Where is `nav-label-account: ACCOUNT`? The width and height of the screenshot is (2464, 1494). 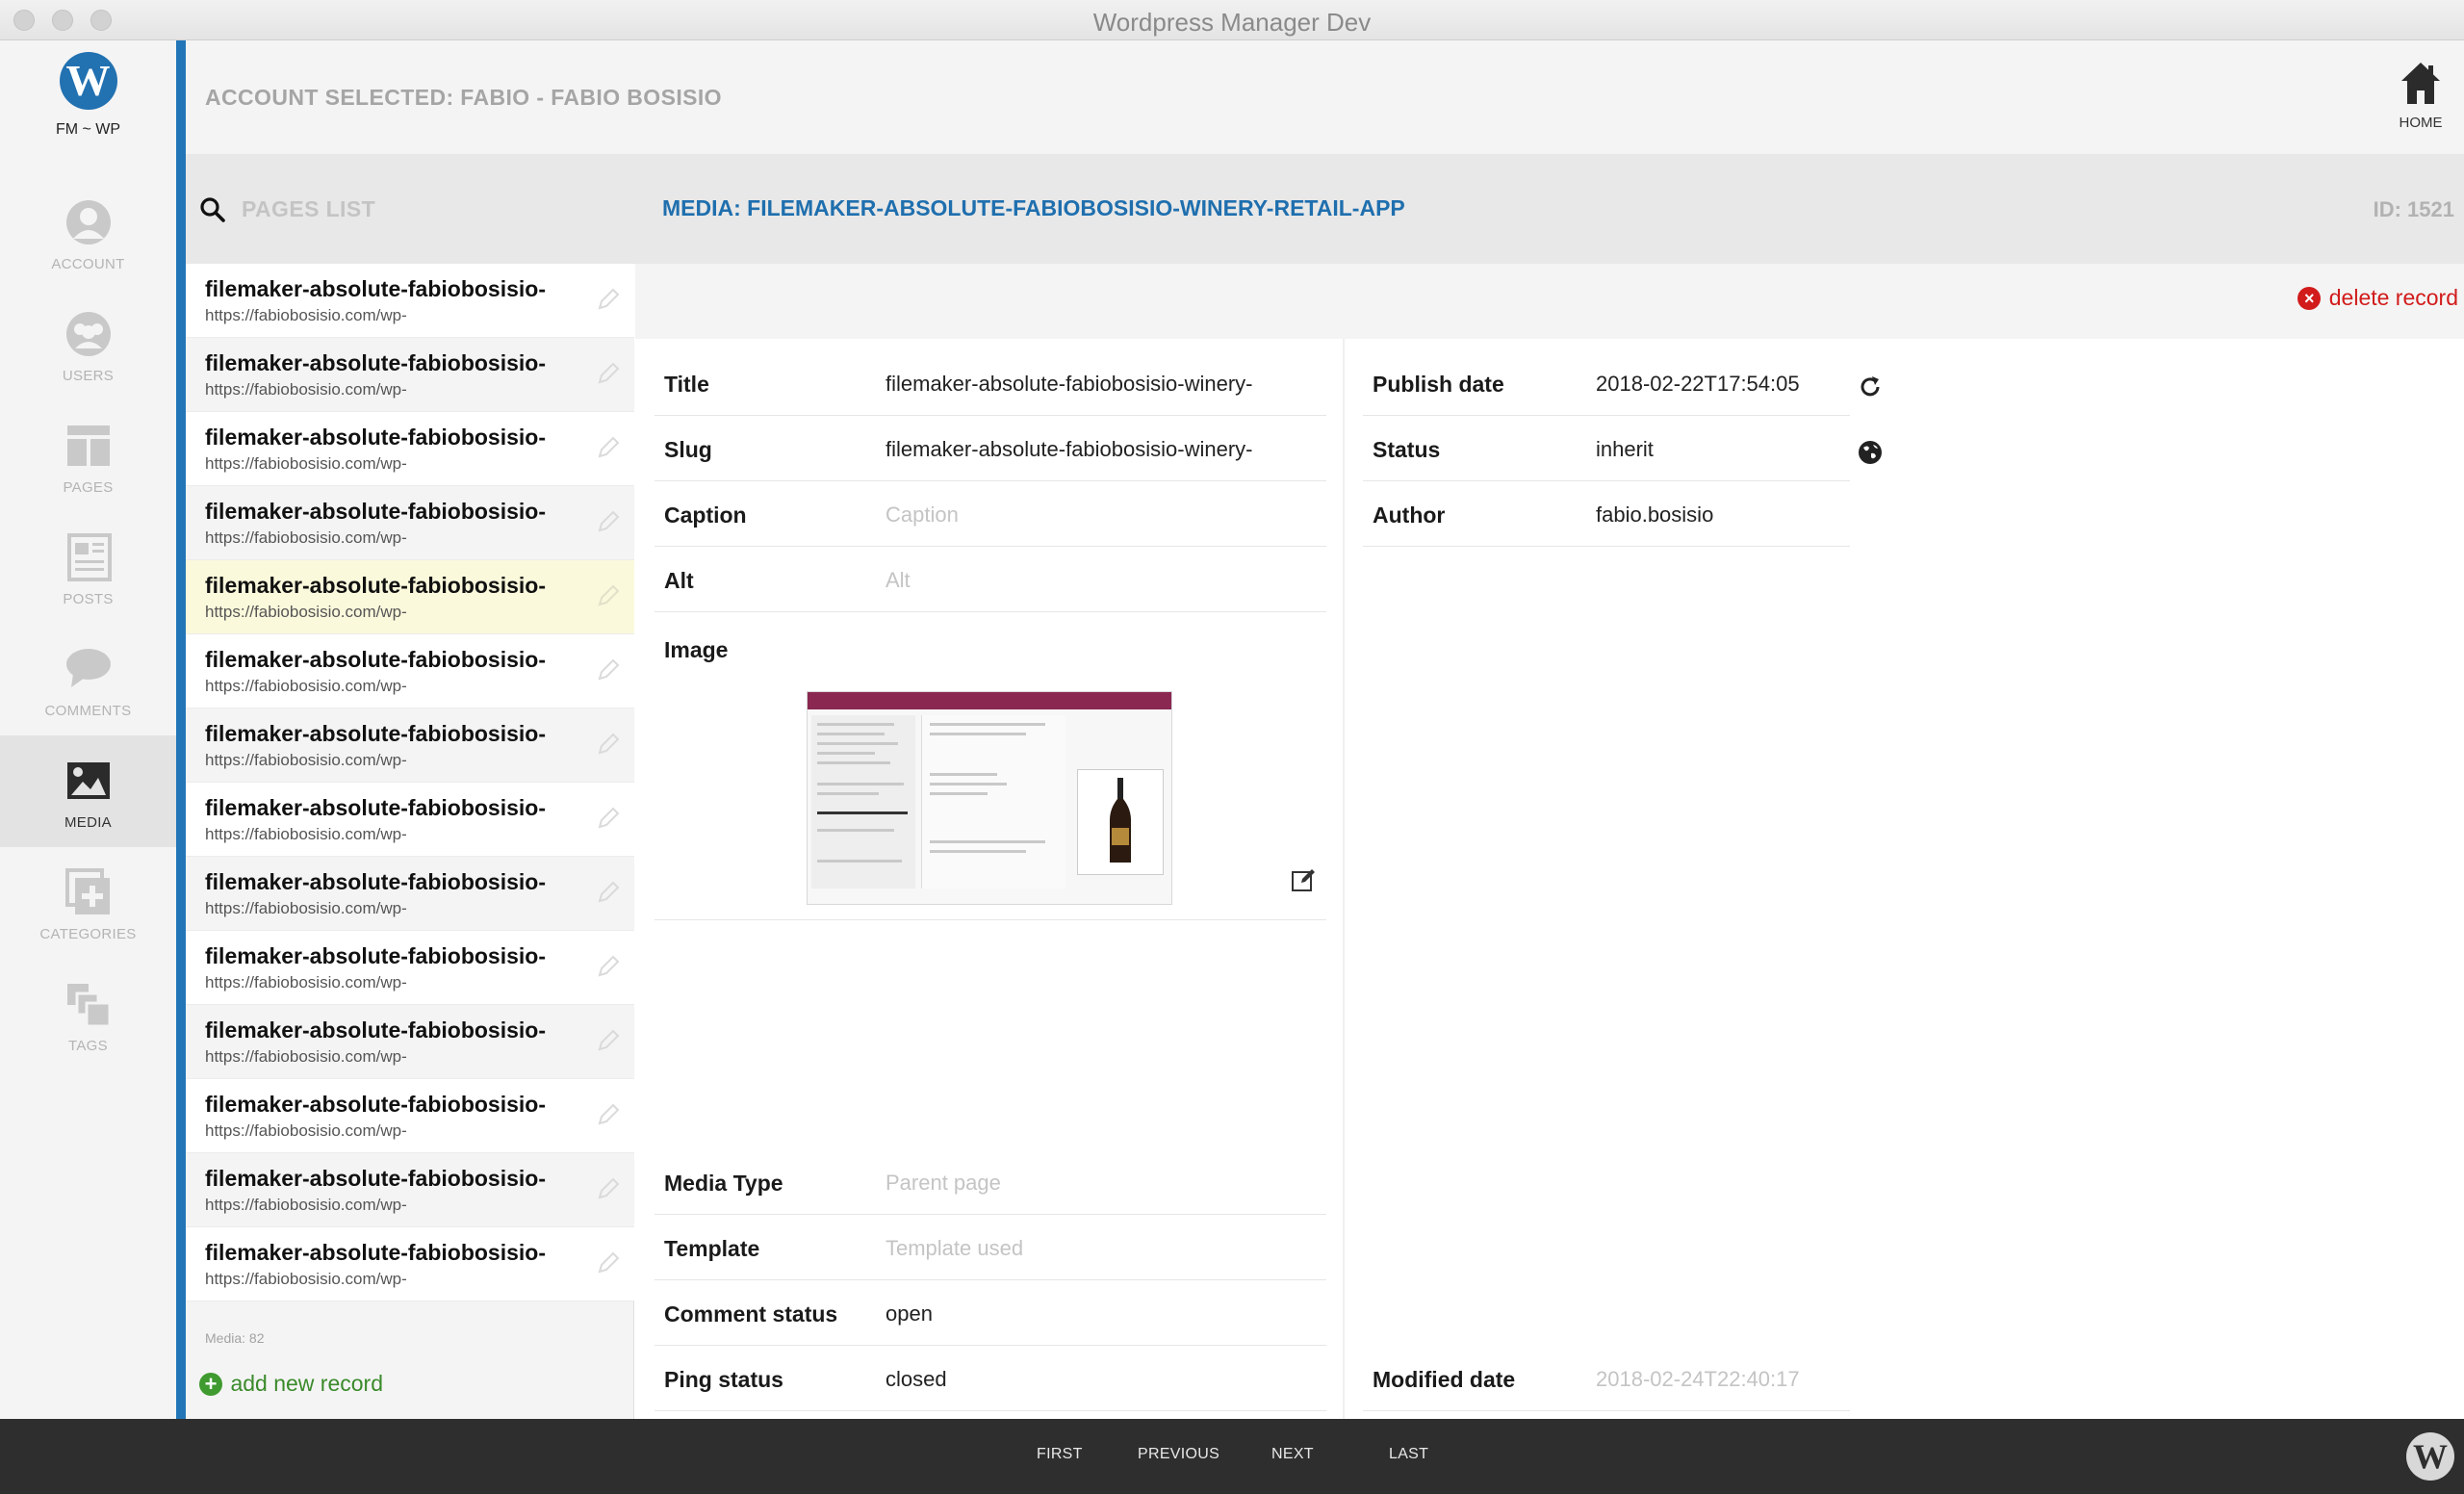
nav-label-account: ACCOUNT is located at coordinates (88, 264).